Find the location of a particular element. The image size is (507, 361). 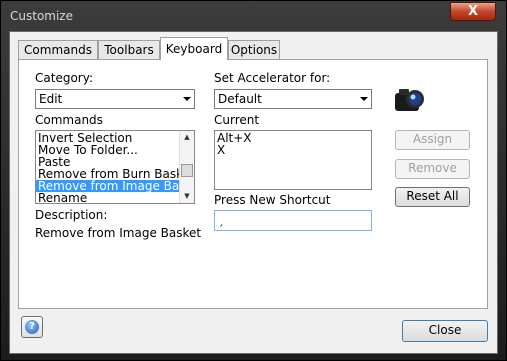

list-item: Rename is located at coordinates (115, 197).